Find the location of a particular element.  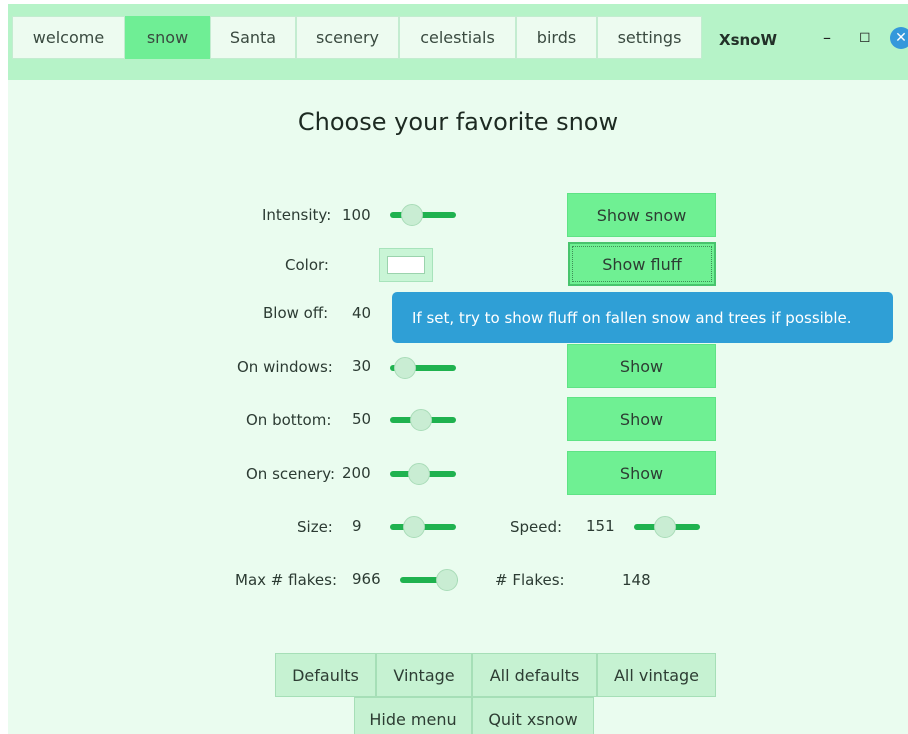

on-bottom-value: 50 is located at coordinates (362, 419).